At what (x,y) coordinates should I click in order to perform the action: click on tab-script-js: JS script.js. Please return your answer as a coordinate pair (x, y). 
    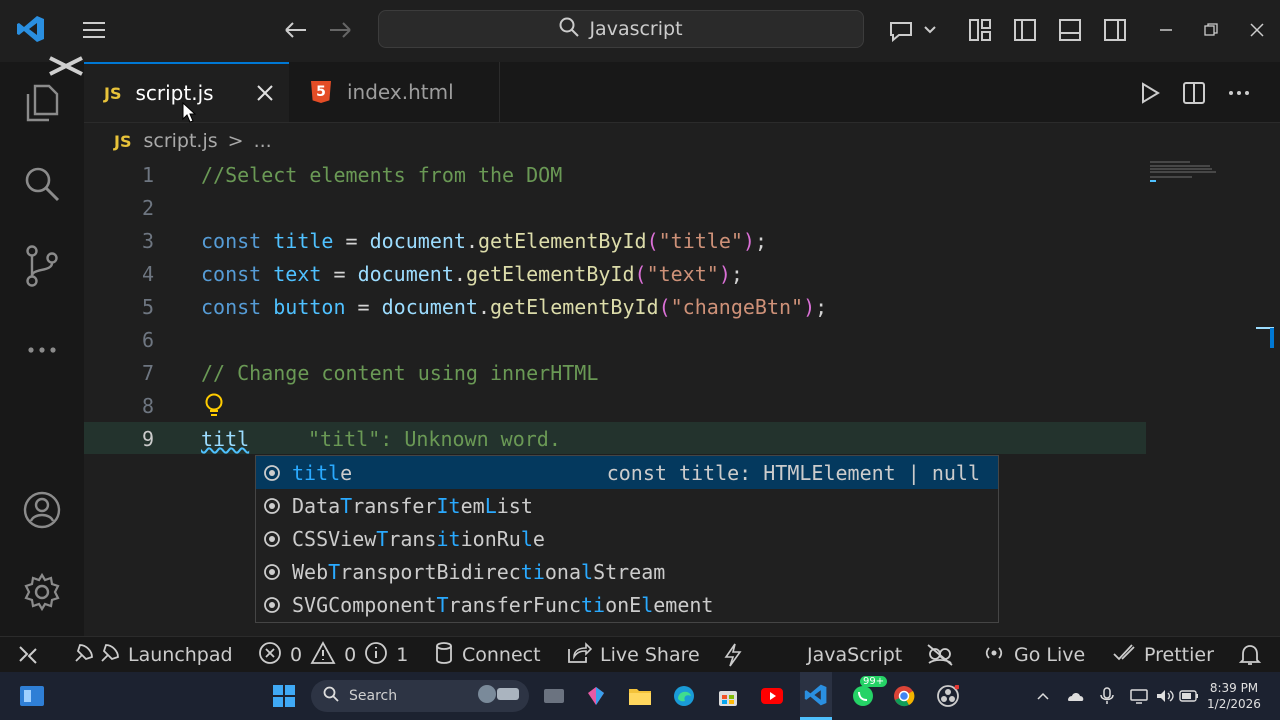
    Looking at the image, I should click on (186, 92).